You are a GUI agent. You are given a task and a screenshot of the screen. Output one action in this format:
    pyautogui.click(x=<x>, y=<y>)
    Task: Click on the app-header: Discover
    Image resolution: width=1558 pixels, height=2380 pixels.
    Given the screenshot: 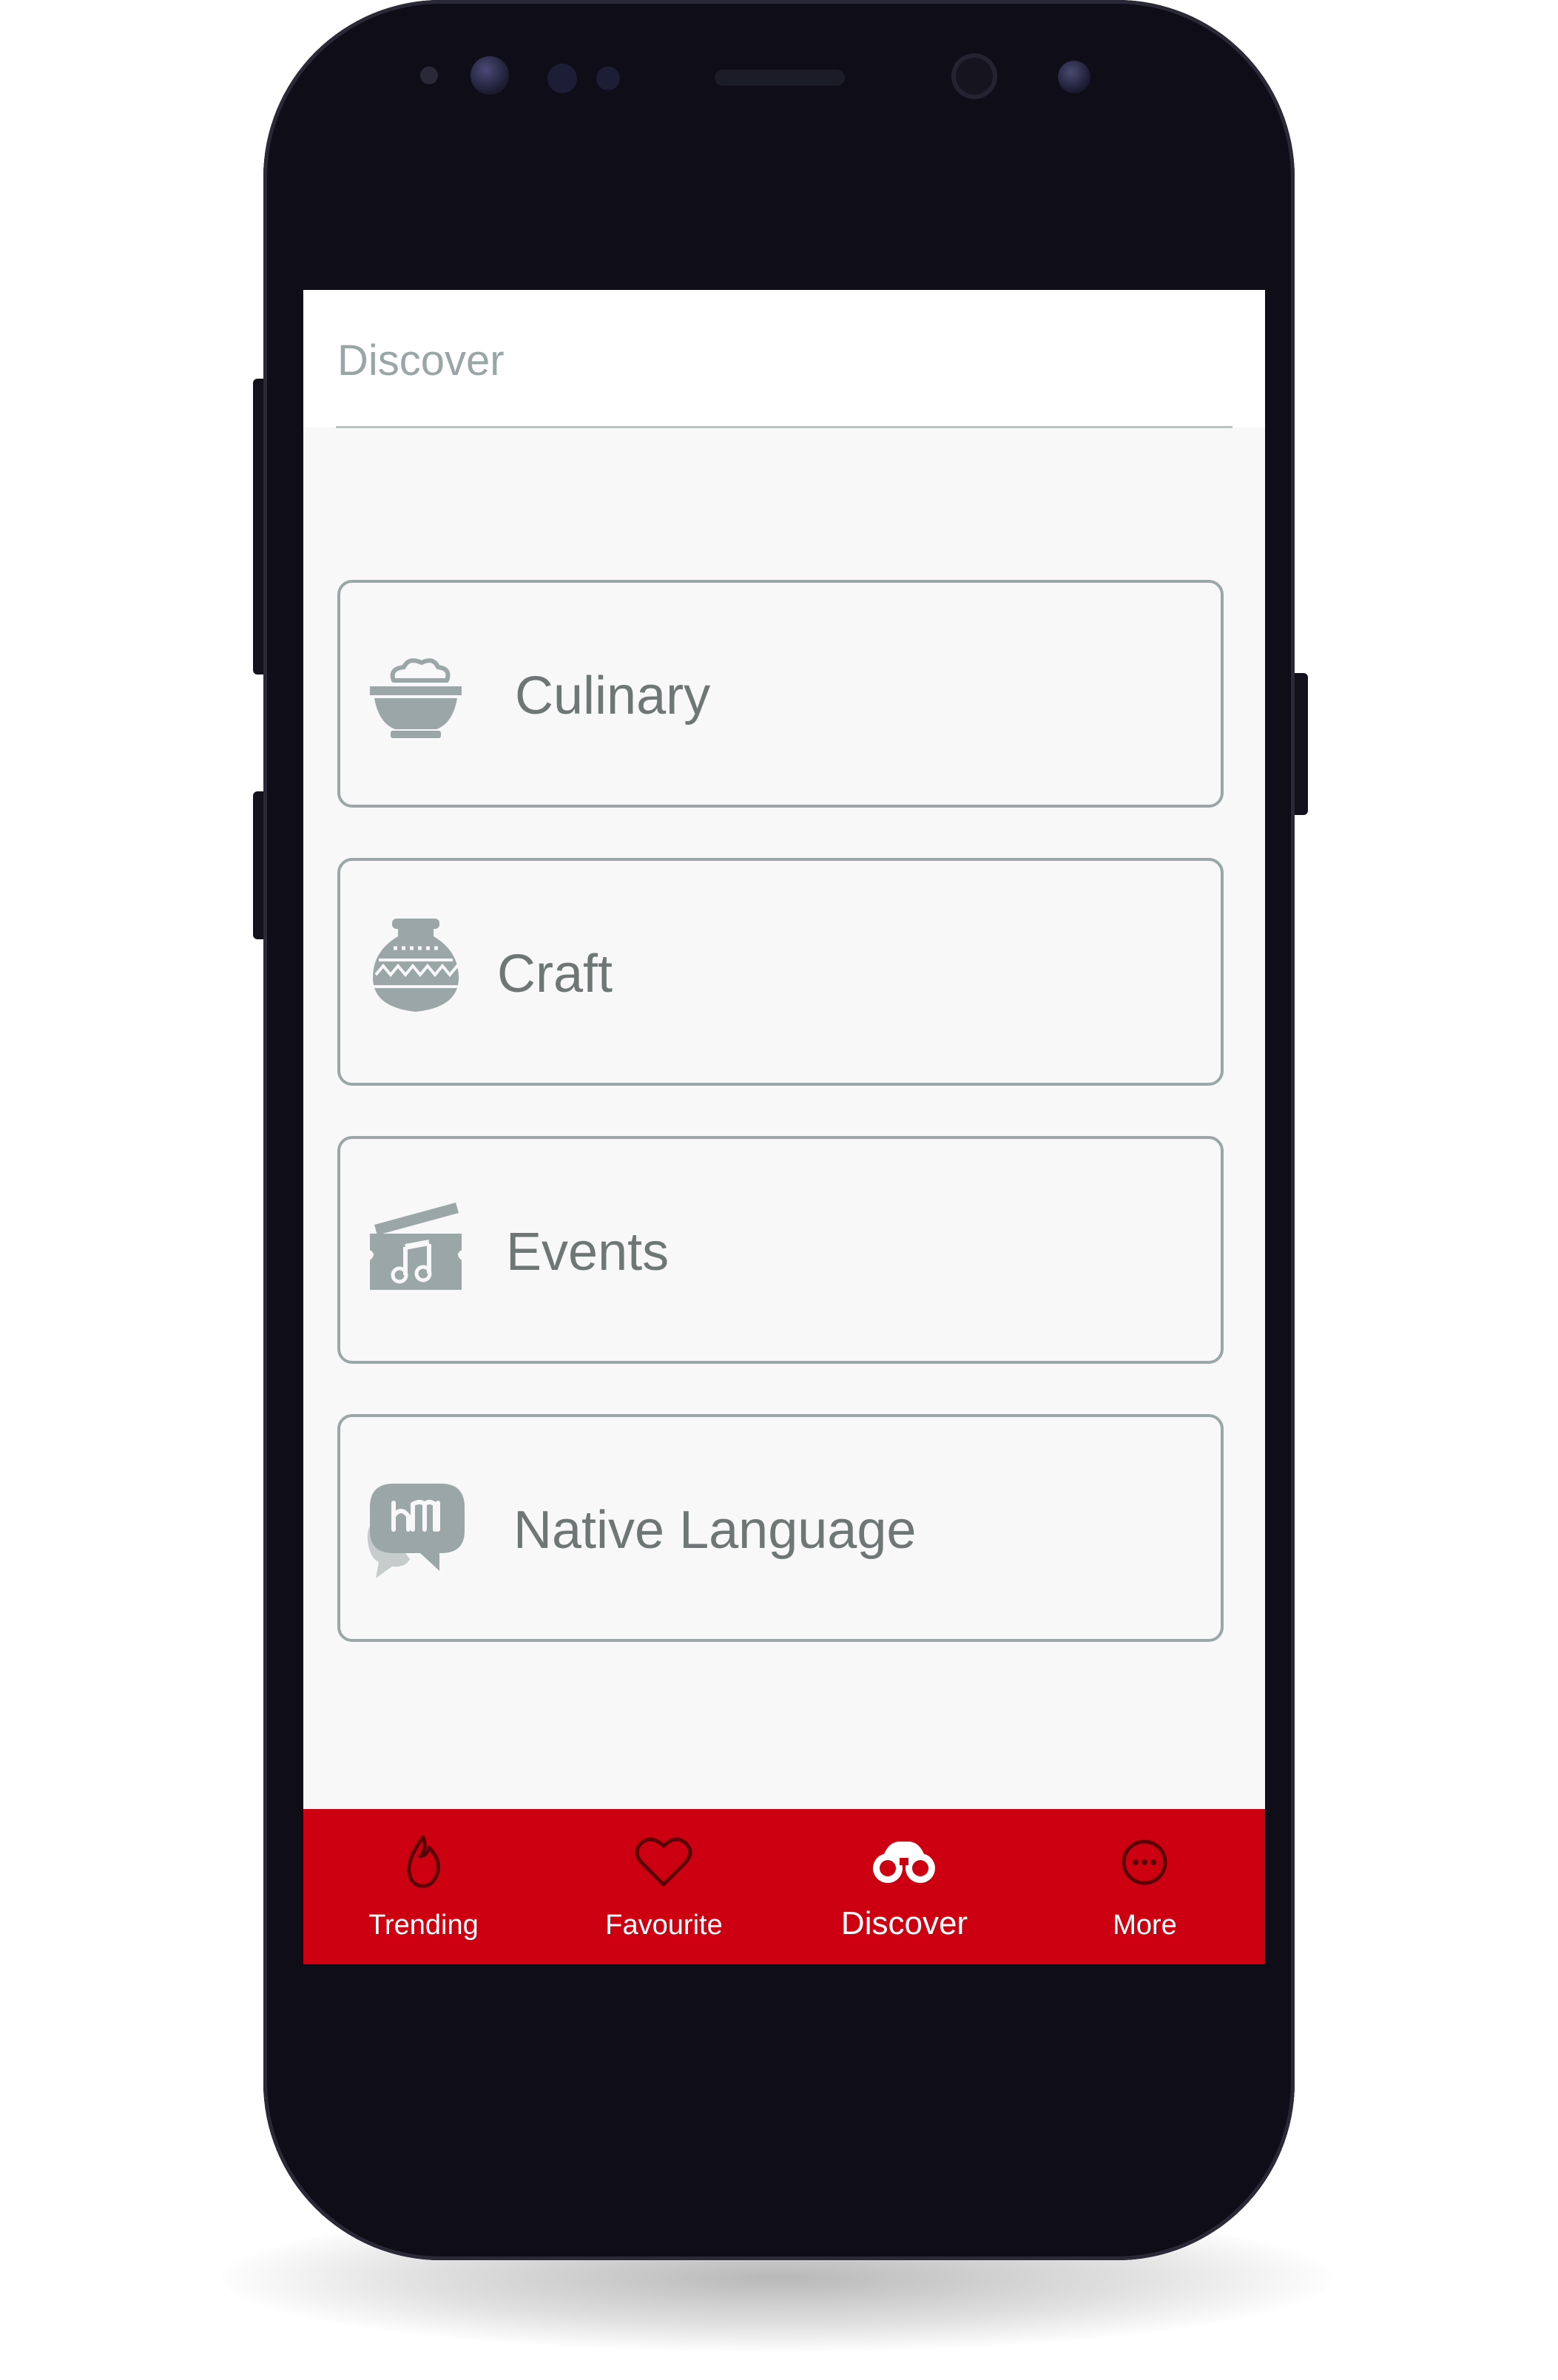 What is the action you would take?
    pyautogui.click(x=784, y=359)
    